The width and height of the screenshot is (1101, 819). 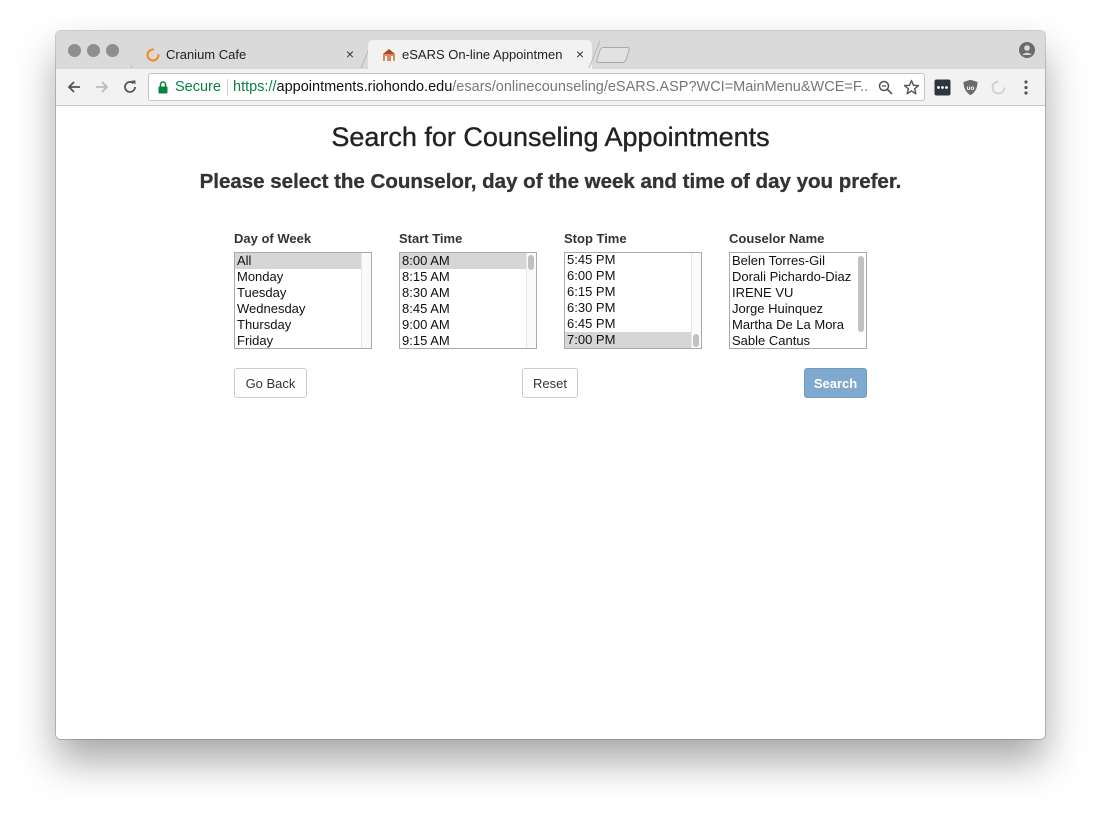 I want to click on listbox-option: 9:00 AM, so click(x=468, y=325).